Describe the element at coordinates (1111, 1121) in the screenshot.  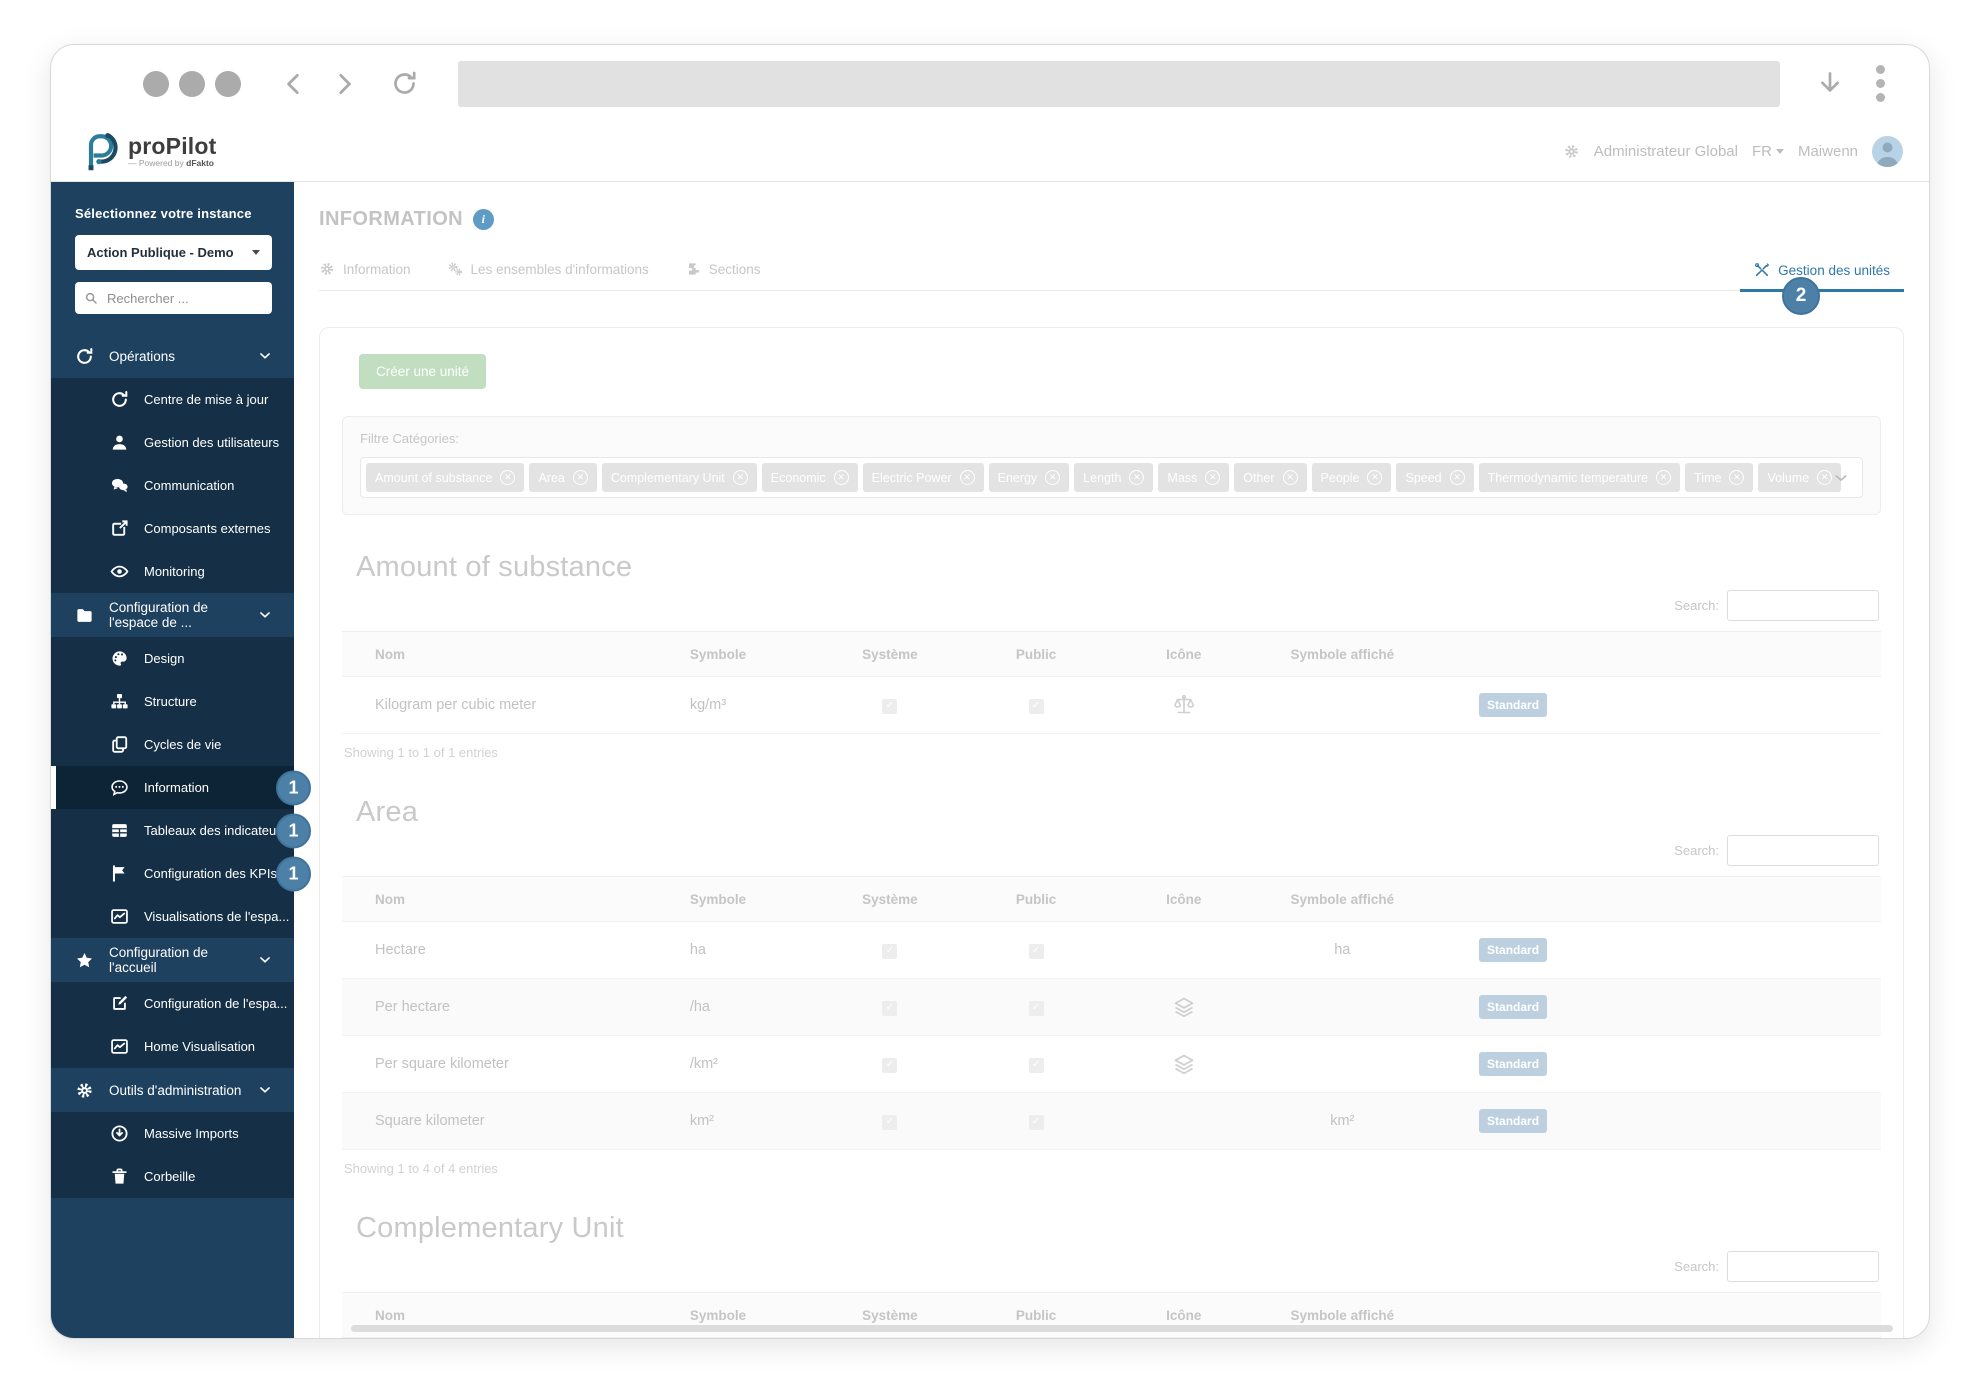
I see `table-row: Square kilometer km² ✓ ✓ km² Standard` at that location.